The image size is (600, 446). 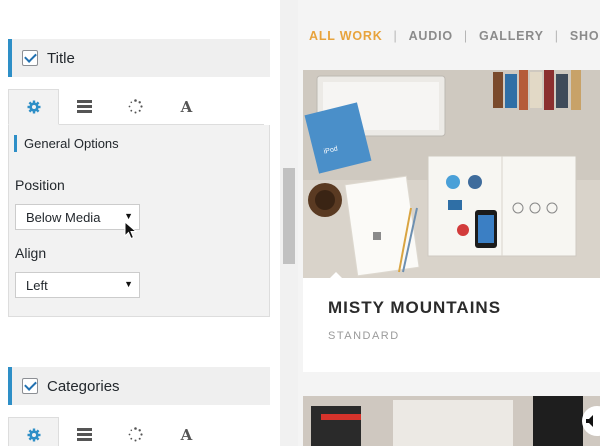 What do you see at coordinates (40, 185) in the screenshot?
I see `position-label: Position` at bounding box center [40, 185].